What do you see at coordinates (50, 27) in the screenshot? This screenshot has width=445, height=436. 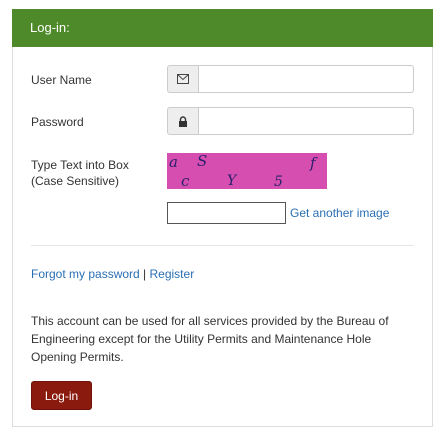 I see `panel-title: Log-in:` at bounding box center [50, 27].